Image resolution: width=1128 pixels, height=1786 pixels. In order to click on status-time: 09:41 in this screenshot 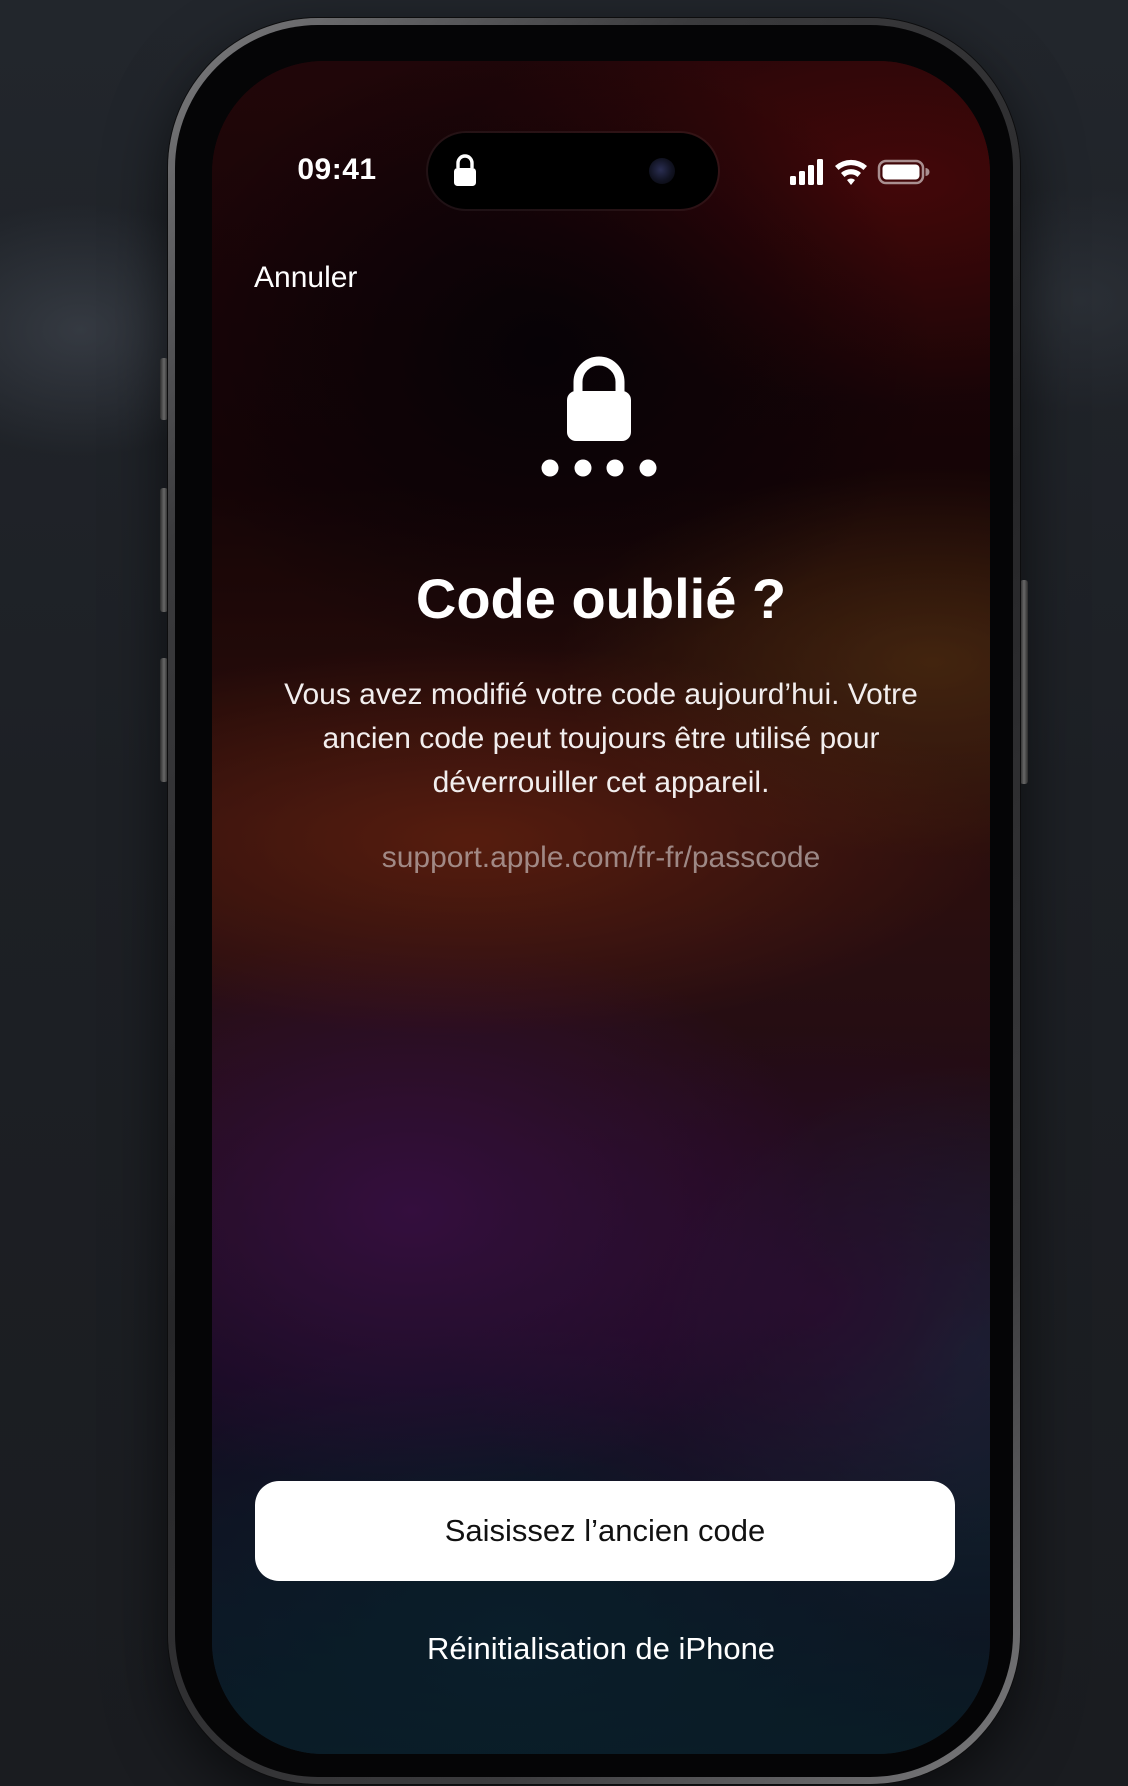, I will do `click(337, 169)`.